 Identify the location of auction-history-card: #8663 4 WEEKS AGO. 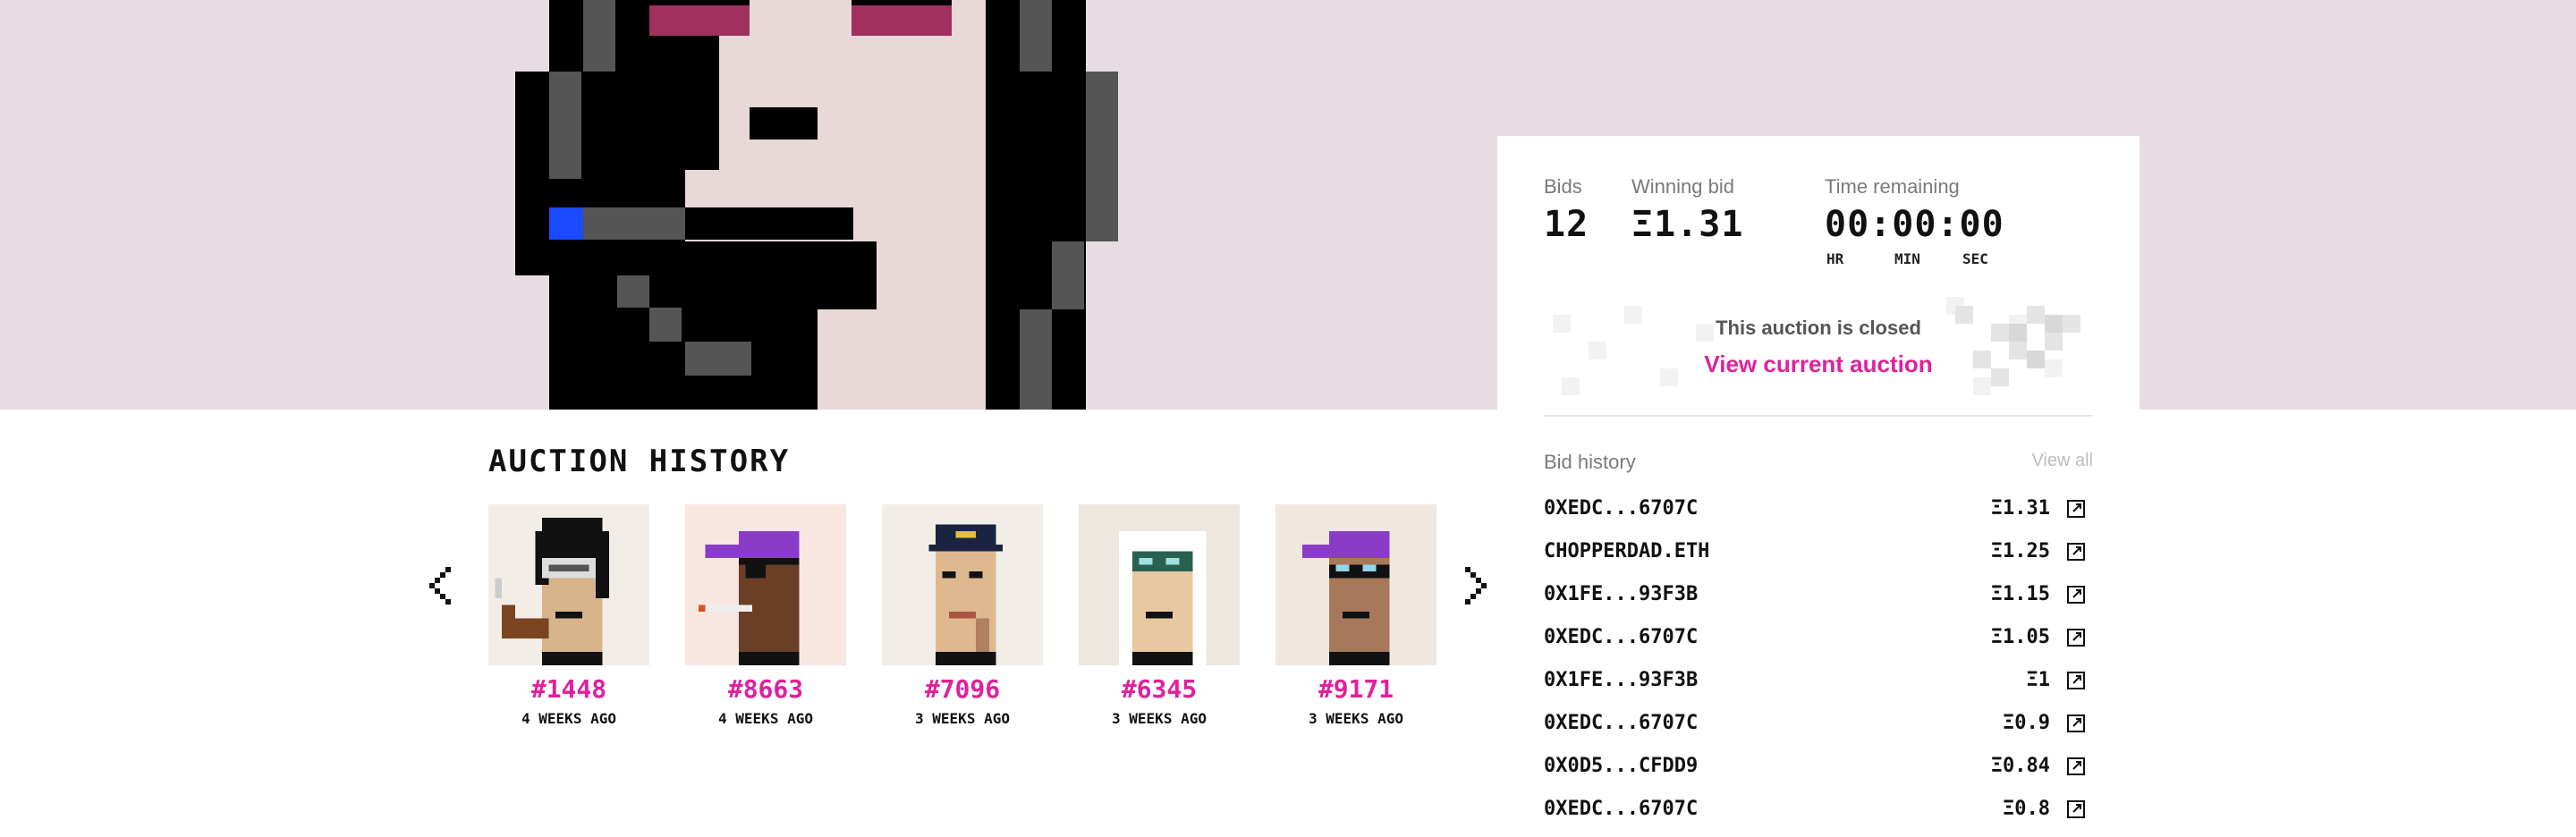
(765, 615).